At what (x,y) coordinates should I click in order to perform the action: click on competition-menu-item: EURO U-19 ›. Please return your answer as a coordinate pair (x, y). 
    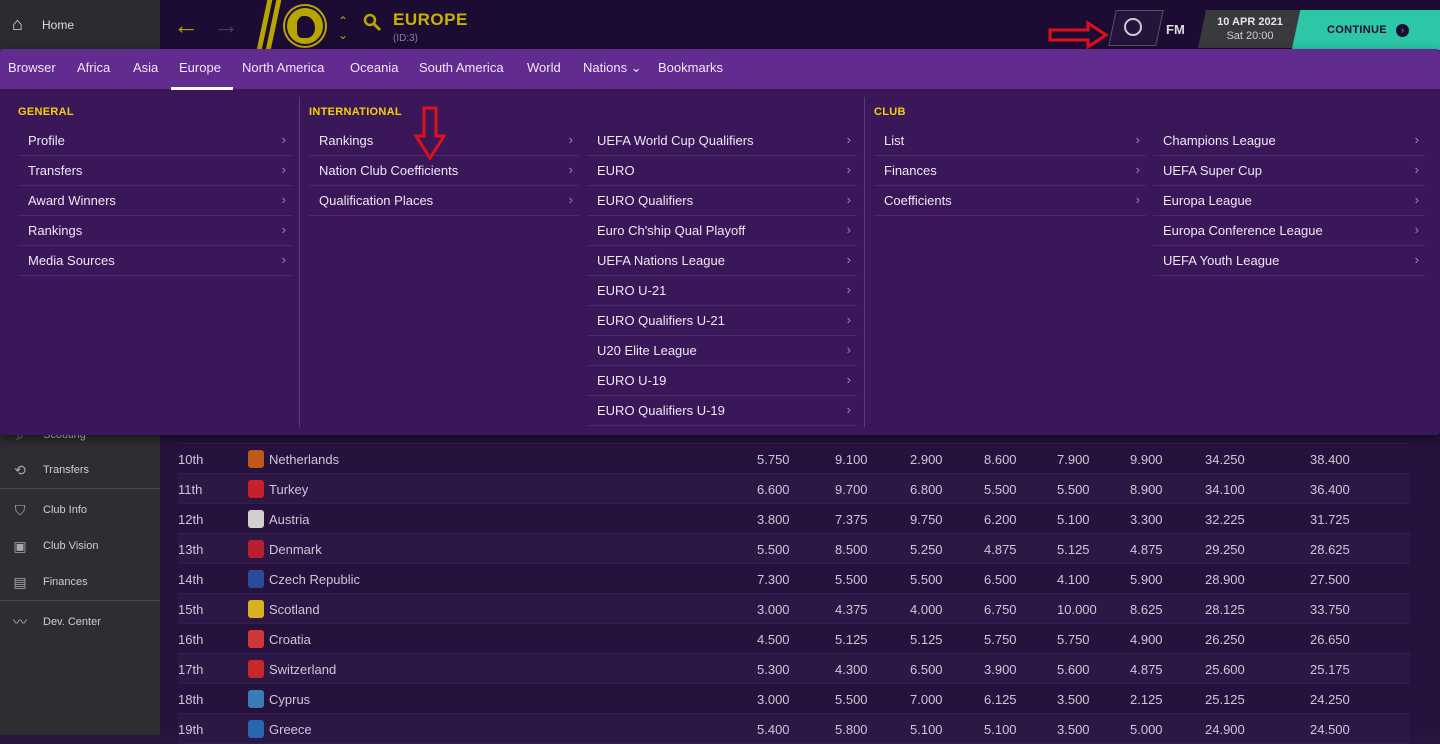
    Looking at the image, I should click on (722, 381).